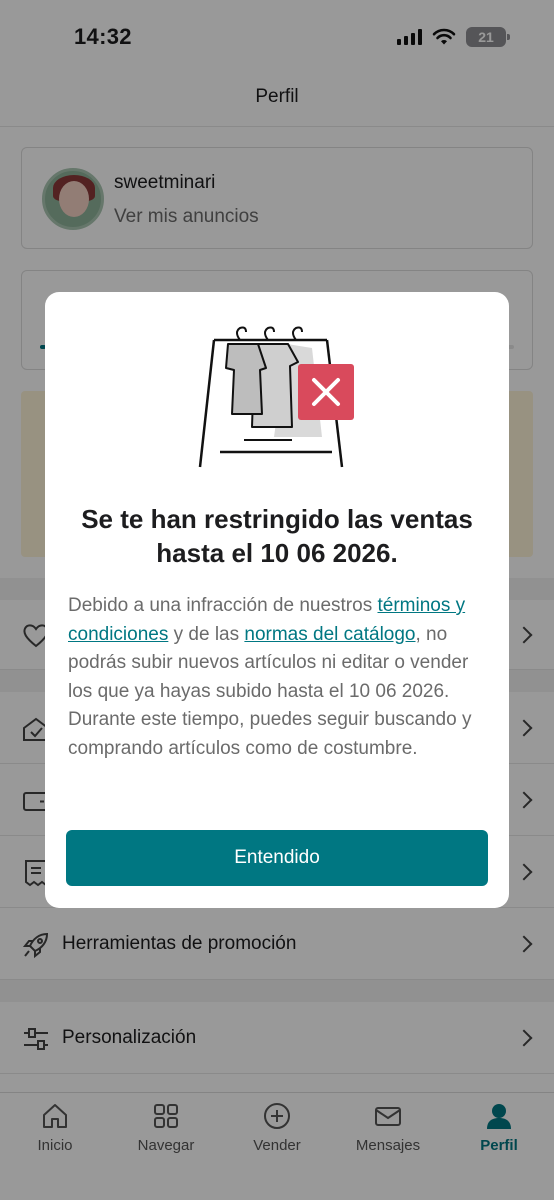 The width and height of the screenshot is (554, 1200). Describe the element at coordinates (277, 858) in the screenshot. I see `understood-button: Entendido` at that location.